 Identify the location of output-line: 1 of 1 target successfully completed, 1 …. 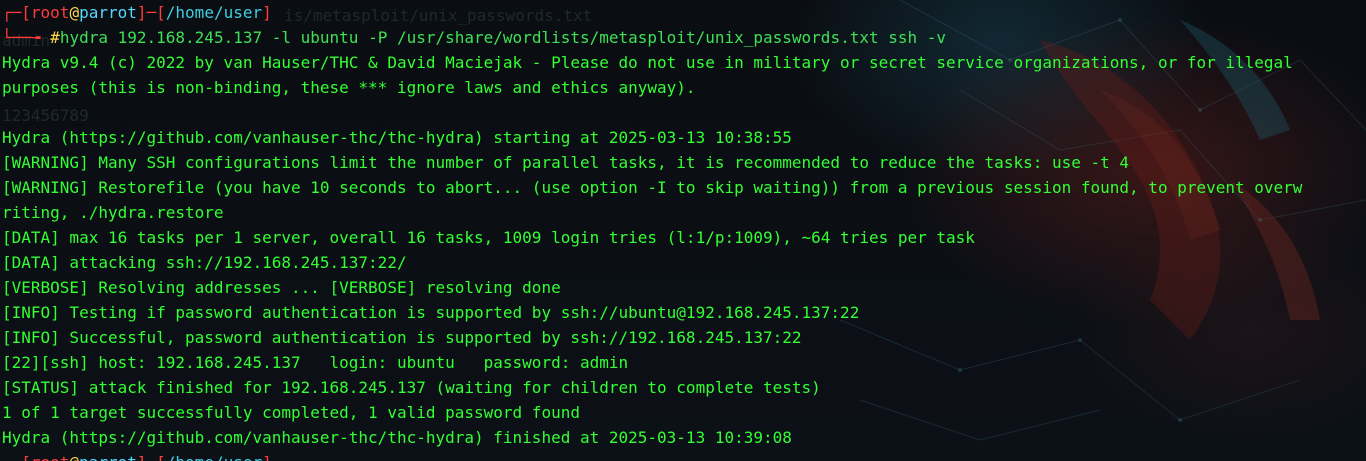
(291, 412).